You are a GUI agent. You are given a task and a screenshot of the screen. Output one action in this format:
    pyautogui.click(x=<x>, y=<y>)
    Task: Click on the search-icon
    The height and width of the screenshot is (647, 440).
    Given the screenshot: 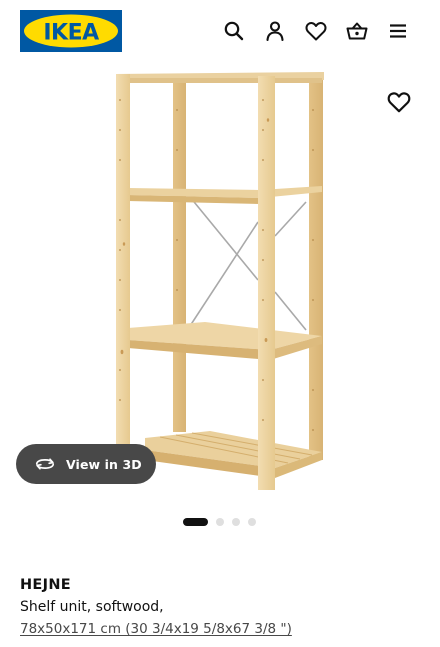 What is the action you would take?
    pyautogui.click(x=234, y=31)
    